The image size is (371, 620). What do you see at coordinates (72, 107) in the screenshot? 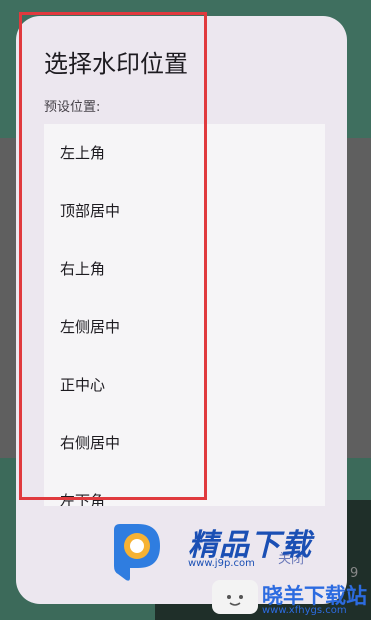
I see `preset-label: 预设位置:` at bounding box center [72, 107].